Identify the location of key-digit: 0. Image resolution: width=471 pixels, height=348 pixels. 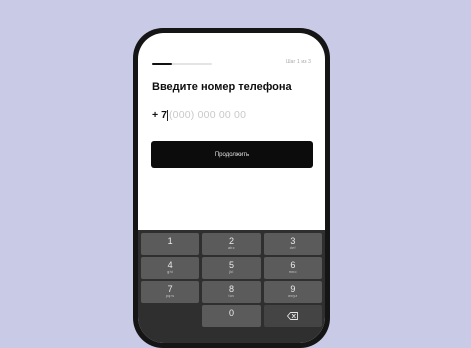
(231, 313).